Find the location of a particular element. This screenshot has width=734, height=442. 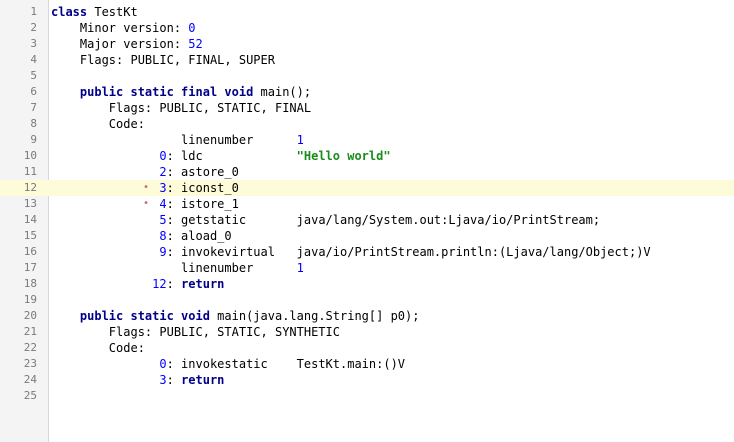

code-text: 8: aload_0 is located at coordinates (141, 236).